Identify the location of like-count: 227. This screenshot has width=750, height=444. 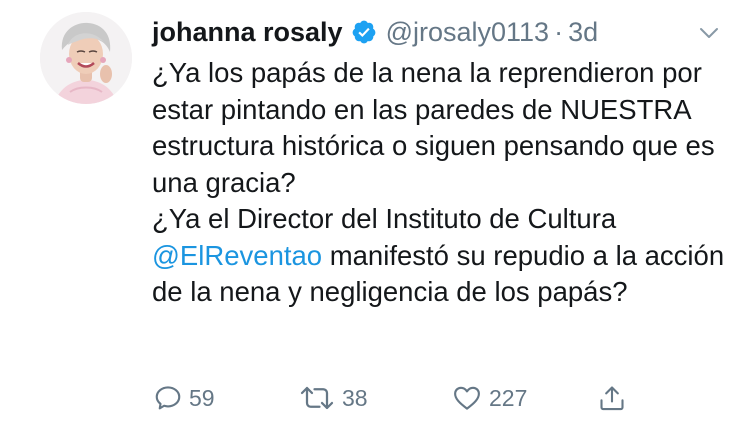
(508, 397).